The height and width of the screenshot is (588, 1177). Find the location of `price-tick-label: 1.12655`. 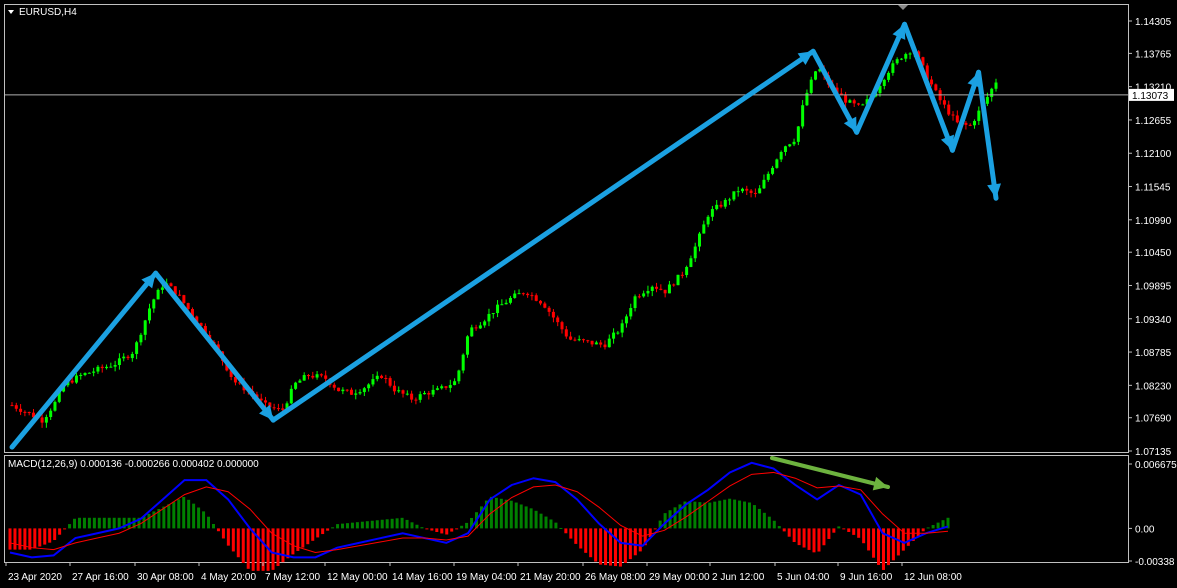

price-tick-label: 1.12655 is located at coordinates (1153, 121).